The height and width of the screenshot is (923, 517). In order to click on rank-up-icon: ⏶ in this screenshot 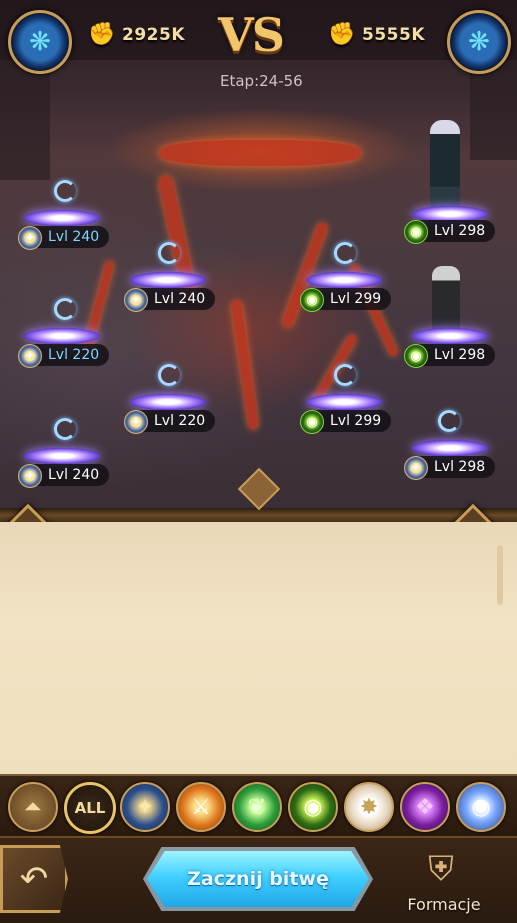, I will do `click(33, 807)`.